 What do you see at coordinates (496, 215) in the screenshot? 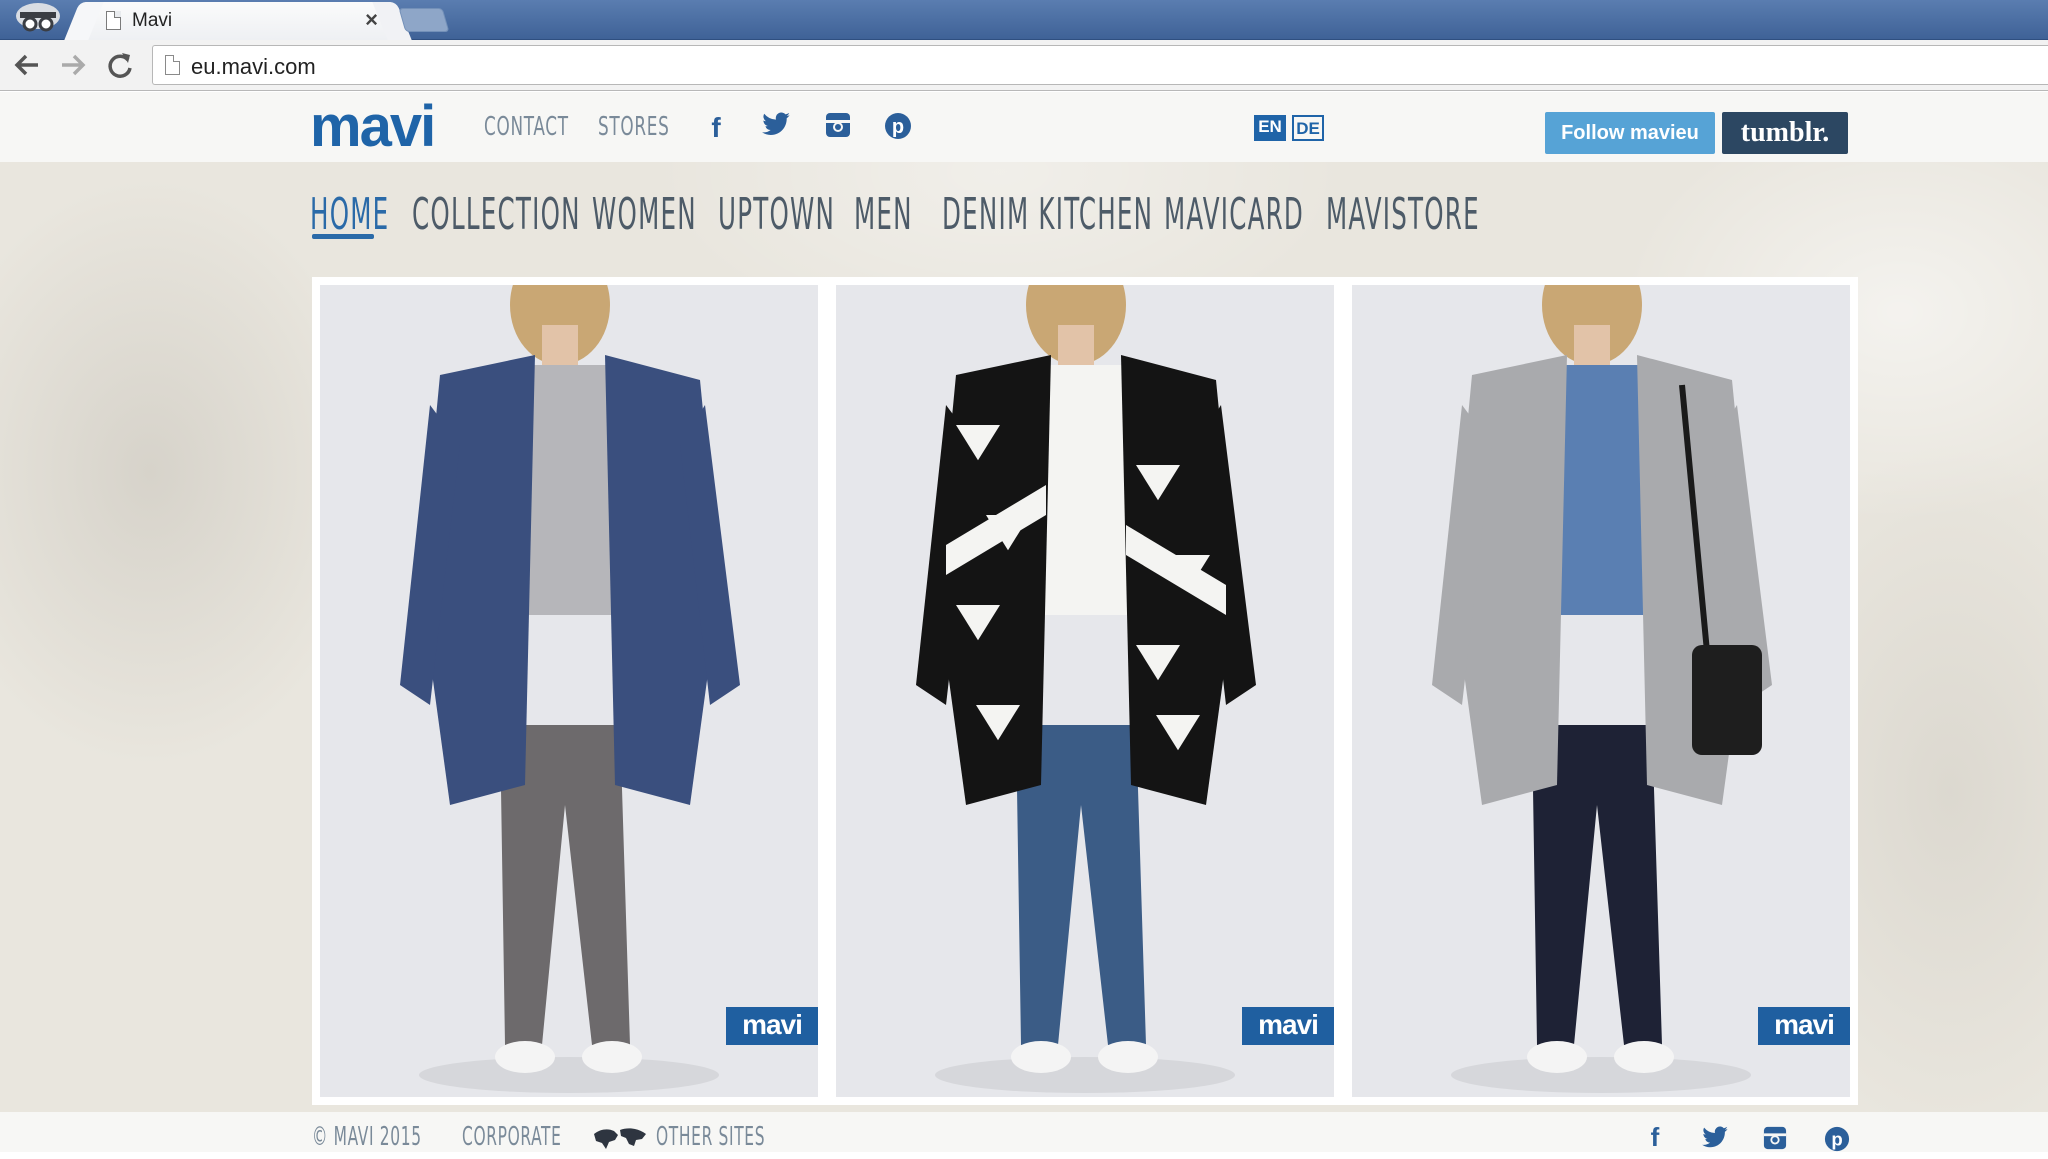
I see `nav-collection: COLLECTION` at bounding box center [496, 215].